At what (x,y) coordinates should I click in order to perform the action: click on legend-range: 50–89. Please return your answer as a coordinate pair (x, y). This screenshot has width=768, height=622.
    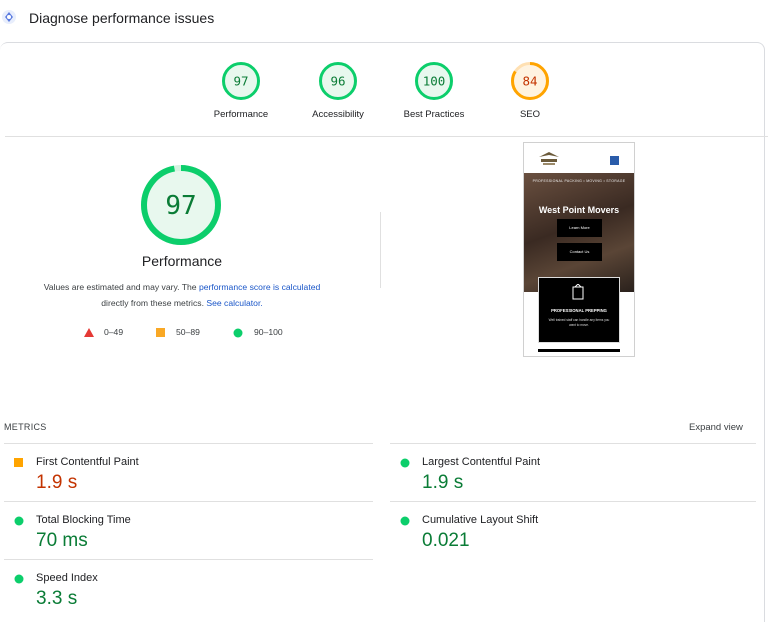
    Looking at the image, I should click on (188, 332).